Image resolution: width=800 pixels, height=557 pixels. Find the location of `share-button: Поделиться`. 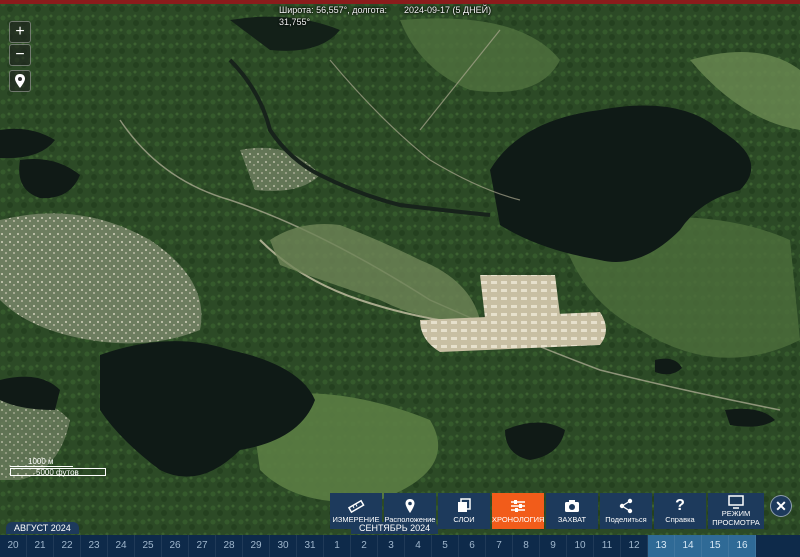

share-button: Поделиться is located at coordinates (626, 511).